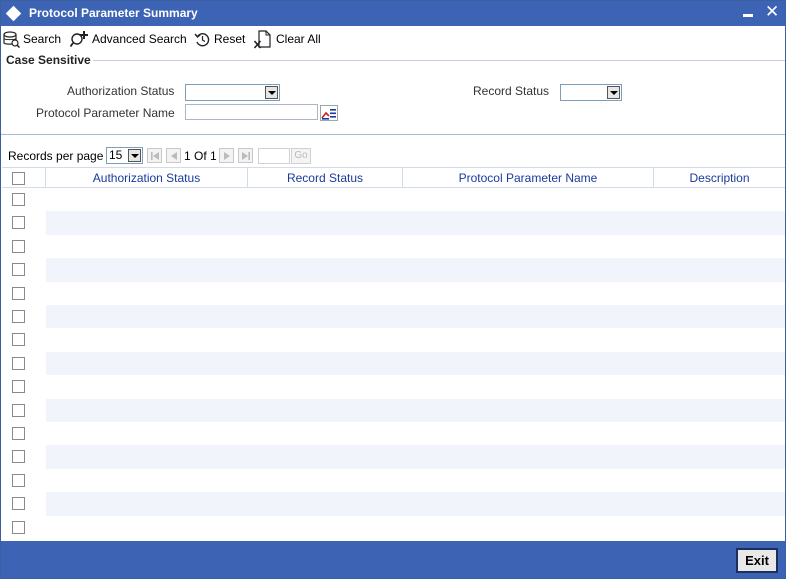 This screenshot has width=786, height=579. I want to click on protocol-parameter-name-input, so click(251, 112).